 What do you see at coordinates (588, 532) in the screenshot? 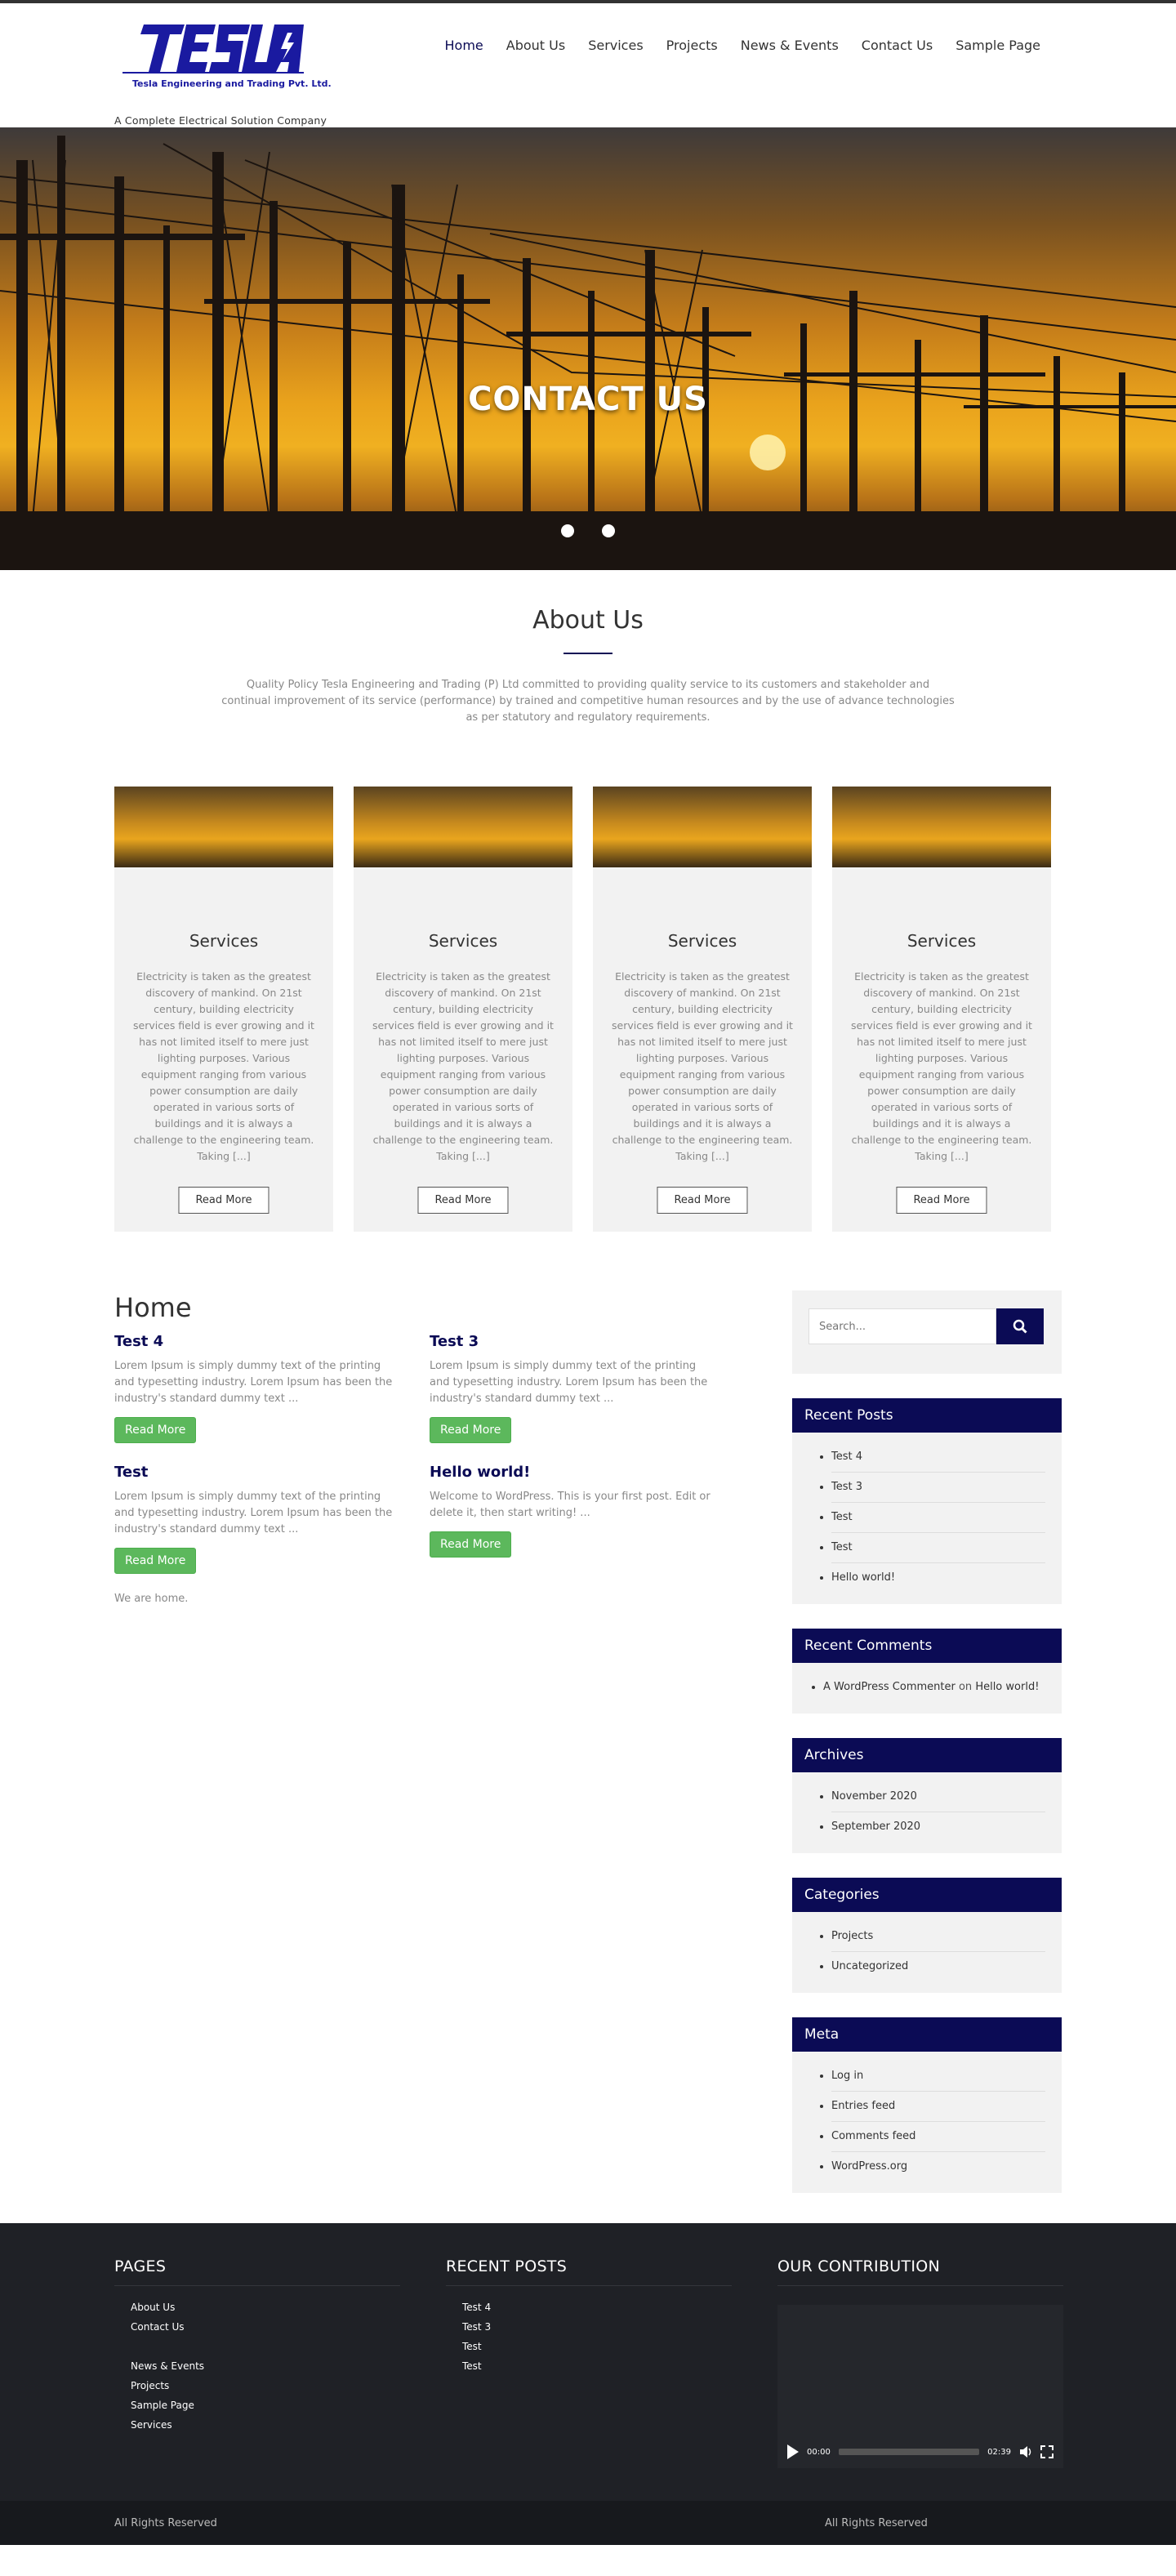
I see `slider-pagination` at bounding box center [588, 532].